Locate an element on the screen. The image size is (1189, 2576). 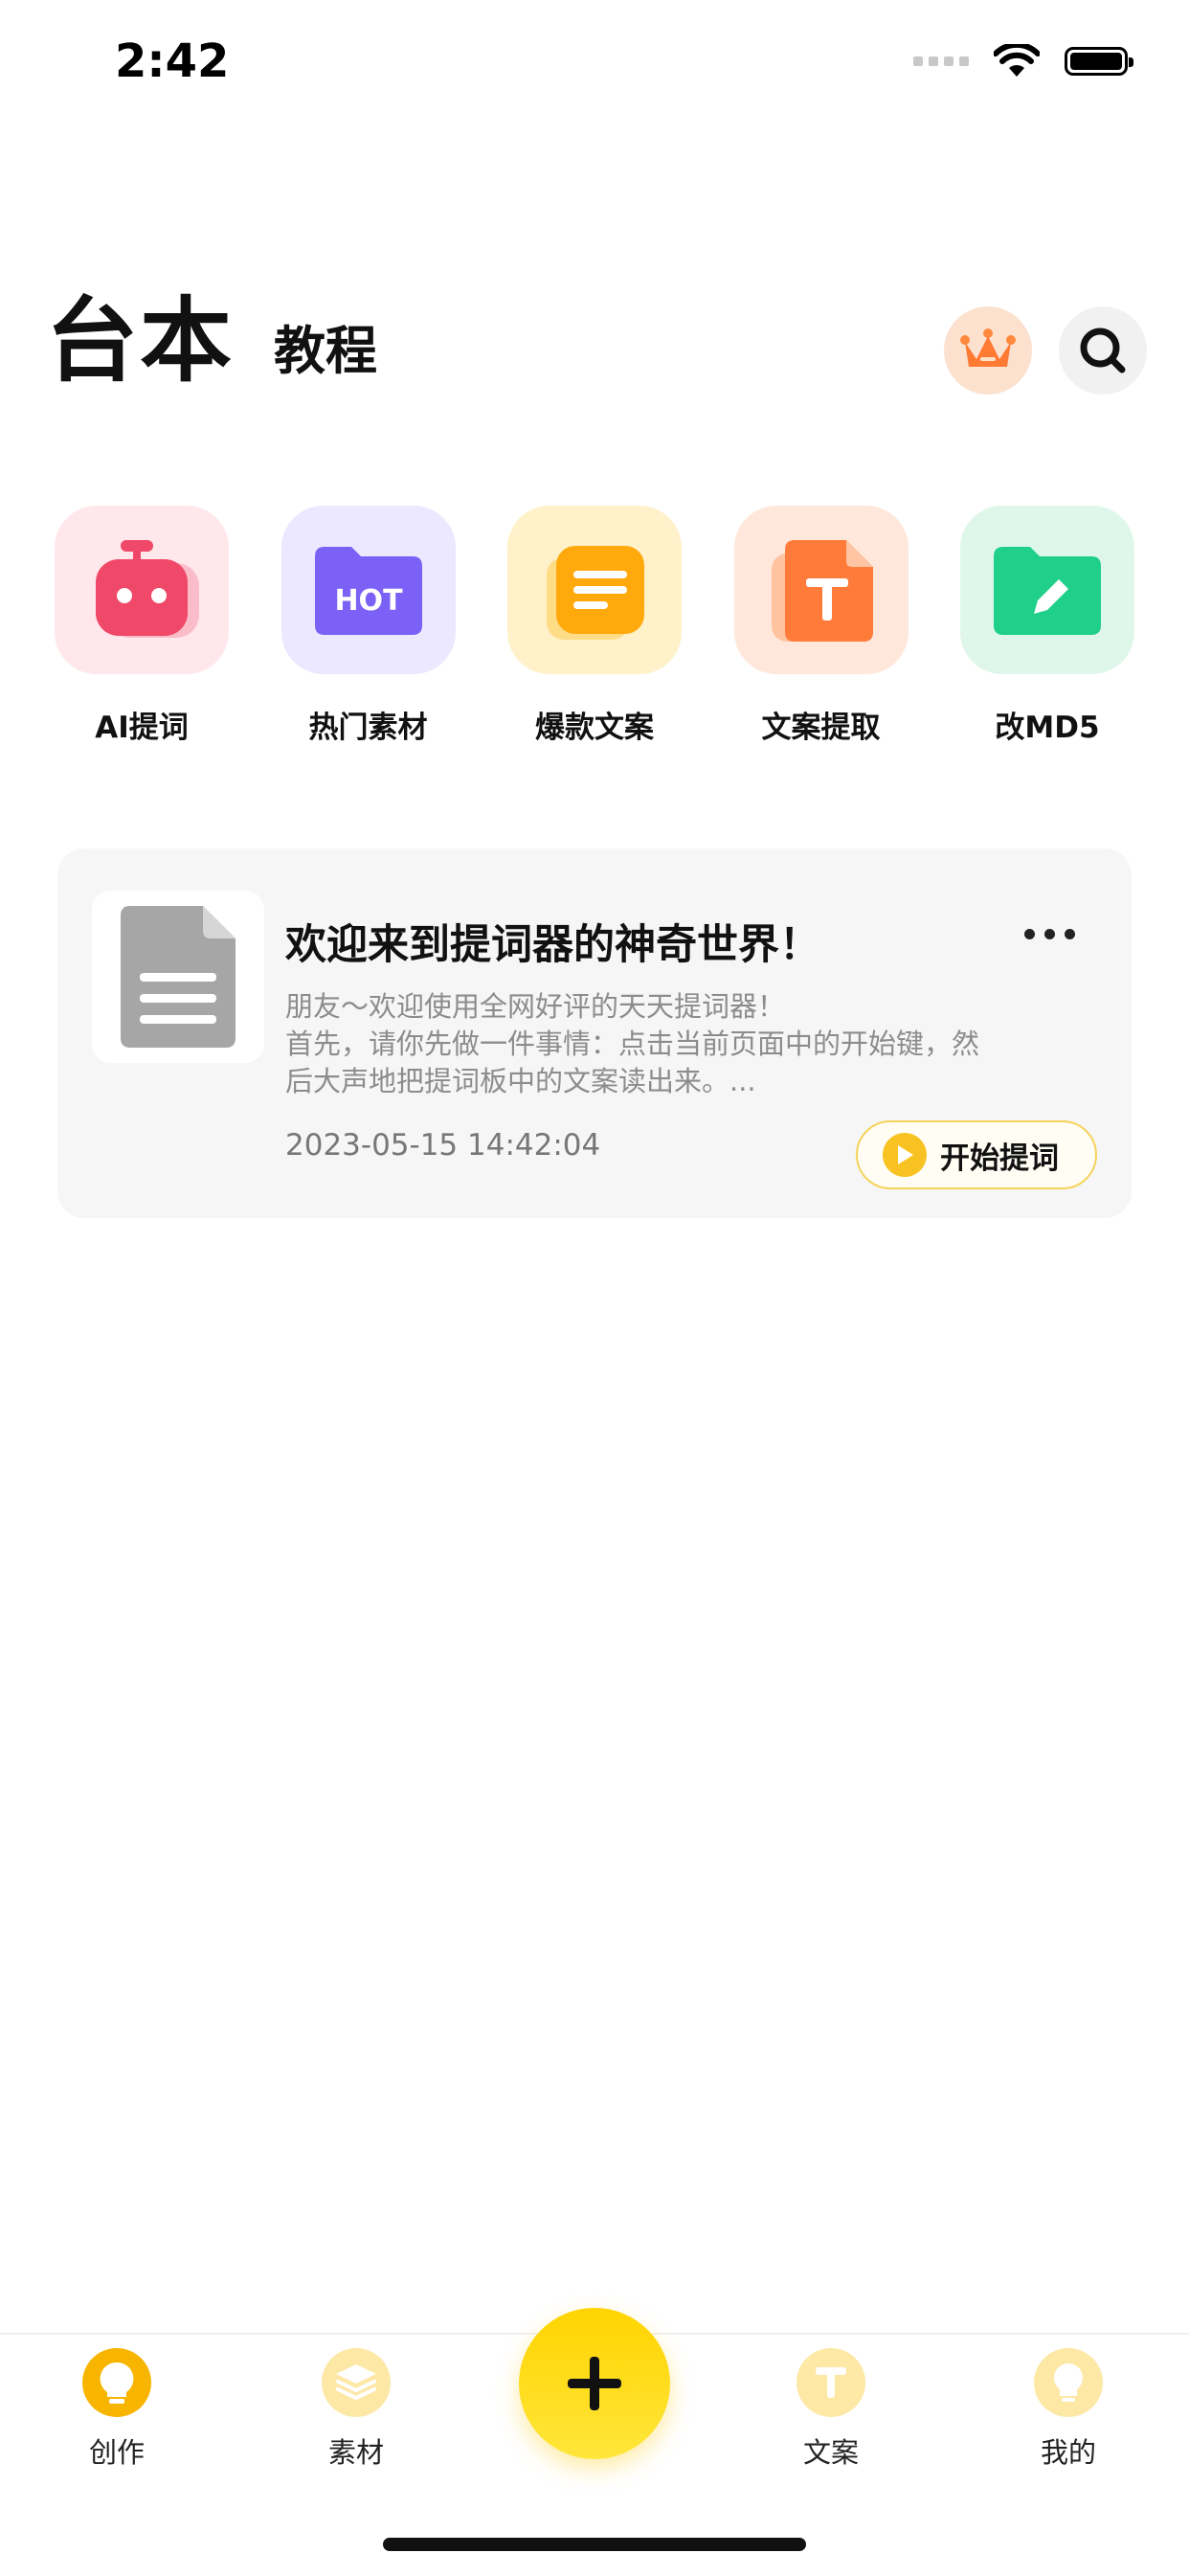
page-title: 台本 is located at coordinates (140, 341).